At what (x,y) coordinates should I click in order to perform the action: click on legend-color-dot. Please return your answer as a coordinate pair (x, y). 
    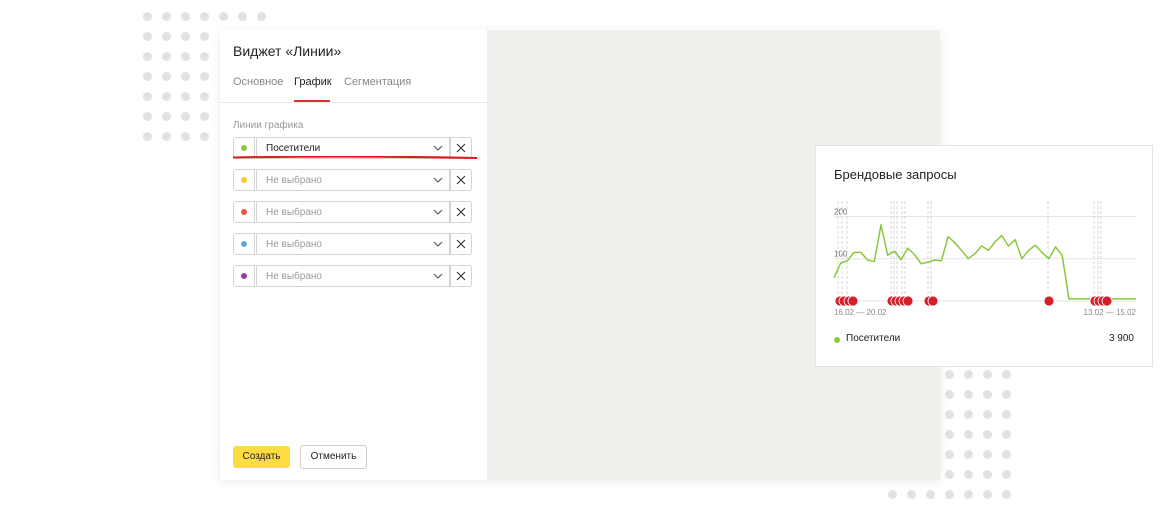
    Looking at the image, I should click on (837, 340).